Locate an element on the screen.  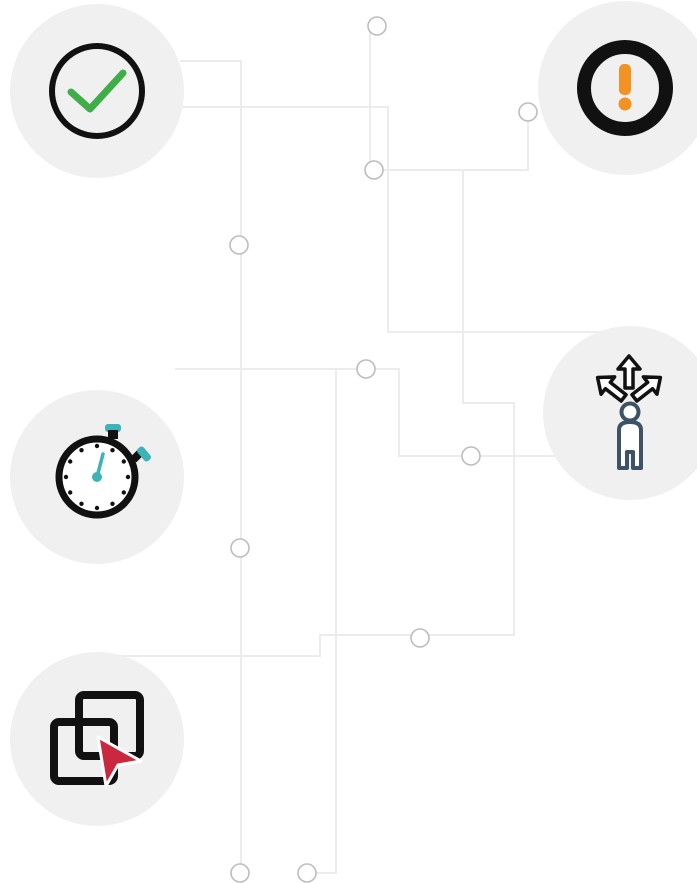
checkmark-bubble is located at coordinates (97, 91).